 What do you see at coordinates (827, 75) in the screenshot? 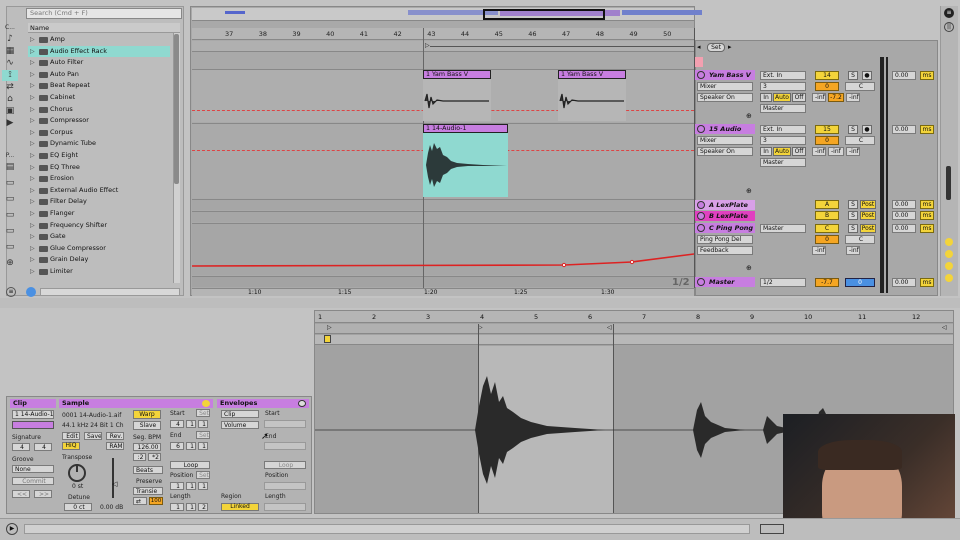
I see `track-number: 14` at bounding box center [827, 75].